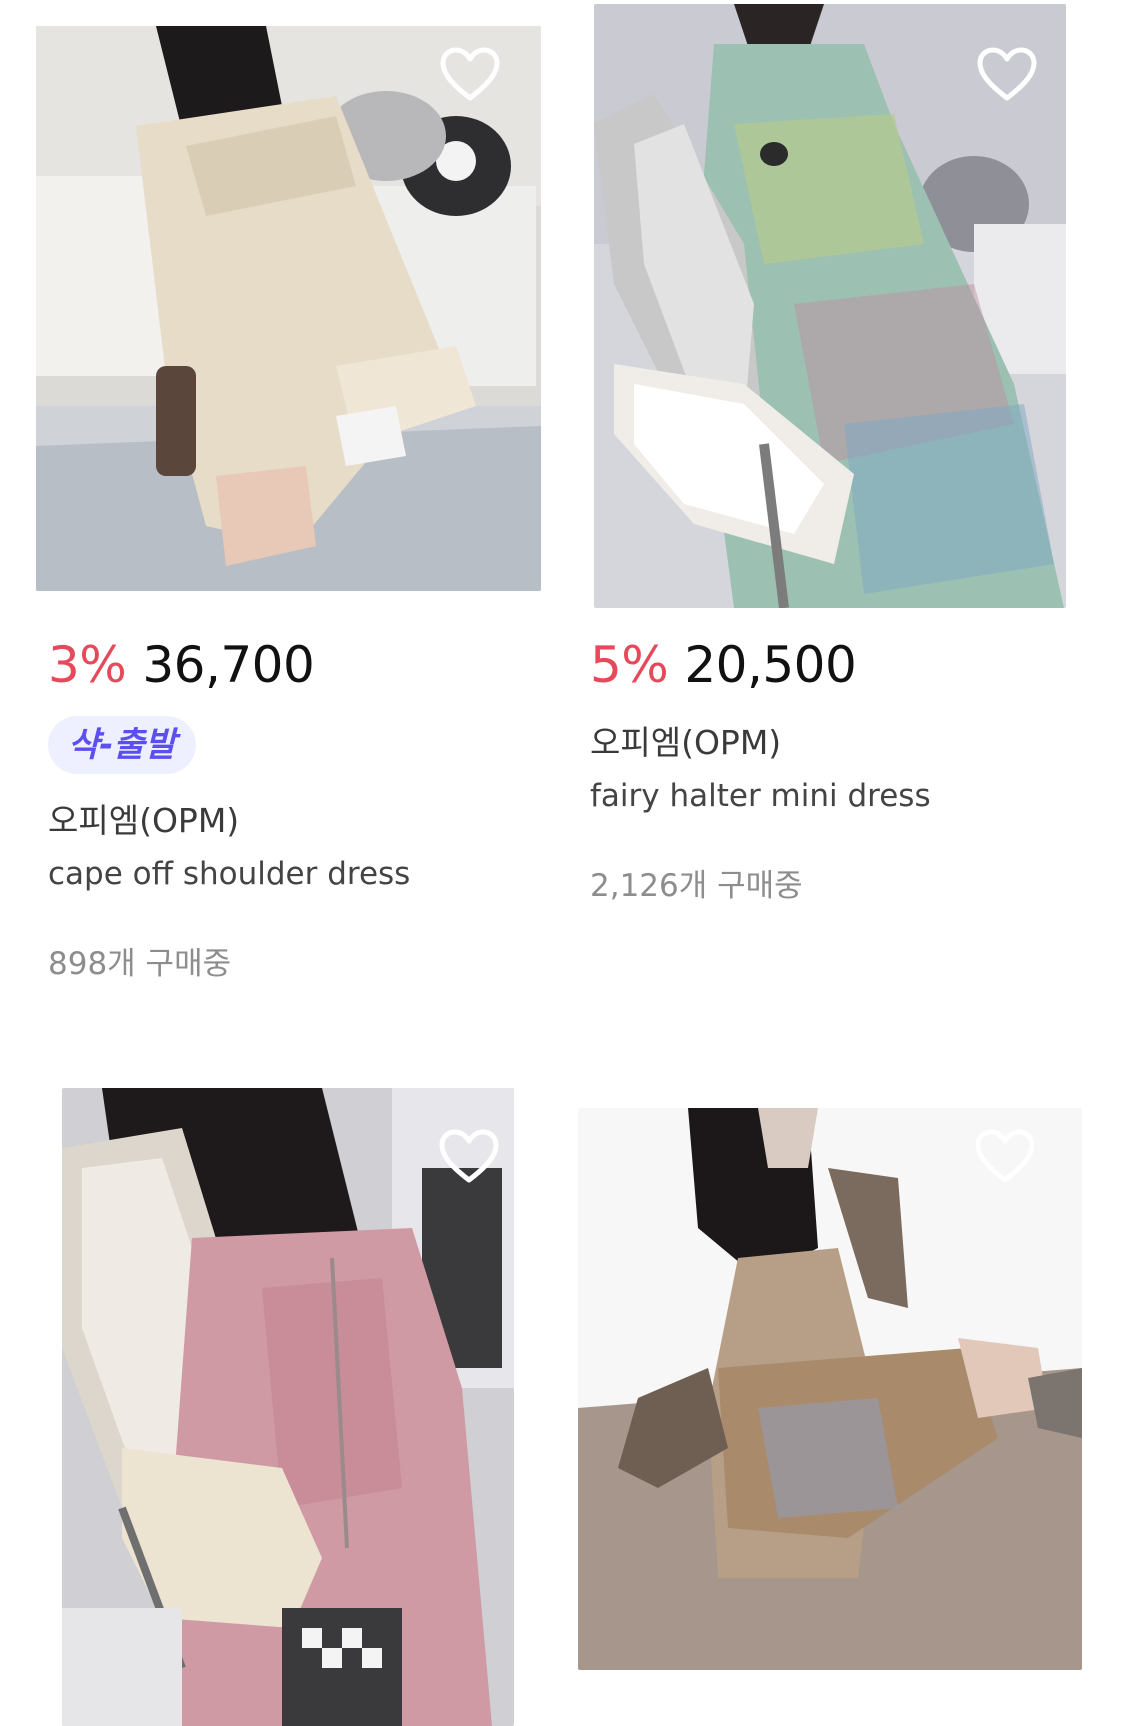 The image size is (1125, 1726). What do you see at coordinates (629, 665) in the screenshot?
I see `discount-rate: 5%` at bounding box center [629, 665].